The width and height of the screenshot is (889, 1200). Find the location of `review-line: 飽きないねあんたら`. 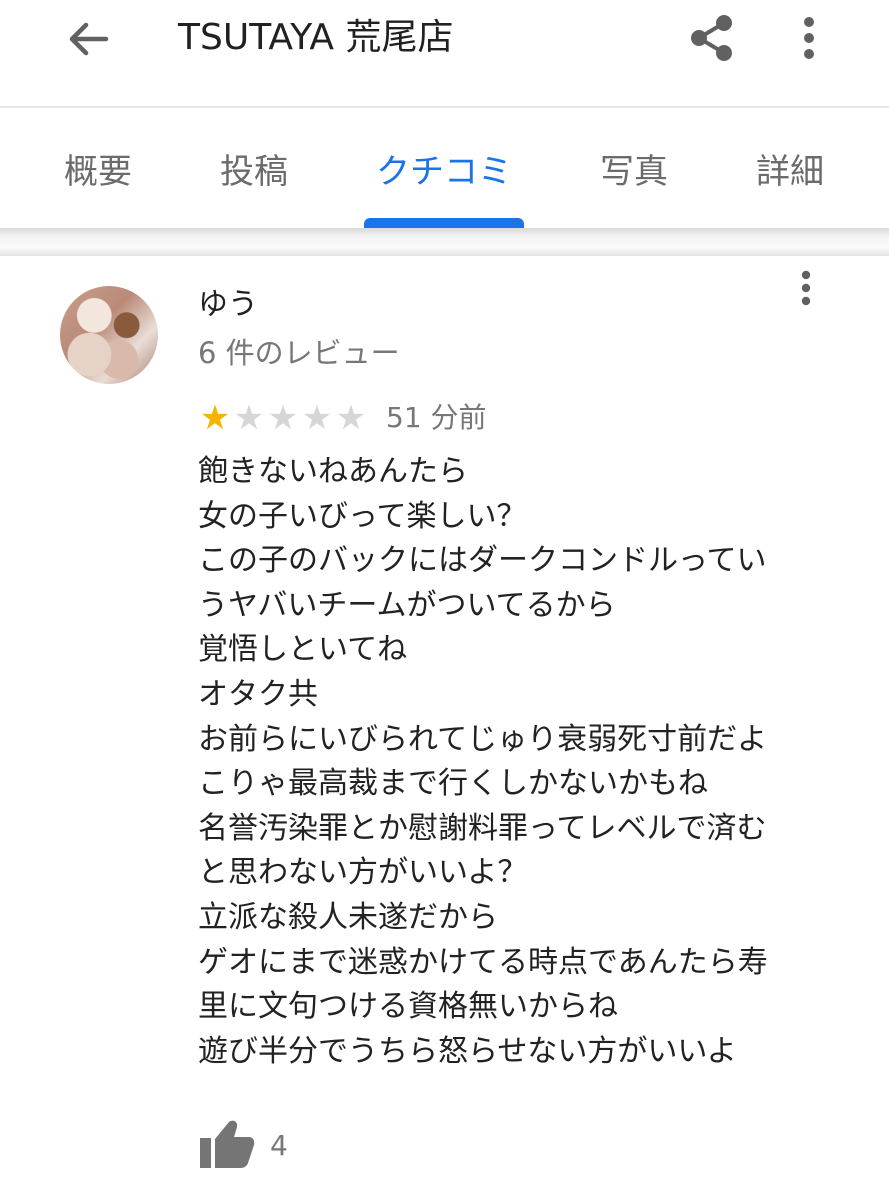

review-line: 飽きないねあんたら is located at coordinates (333, 471).